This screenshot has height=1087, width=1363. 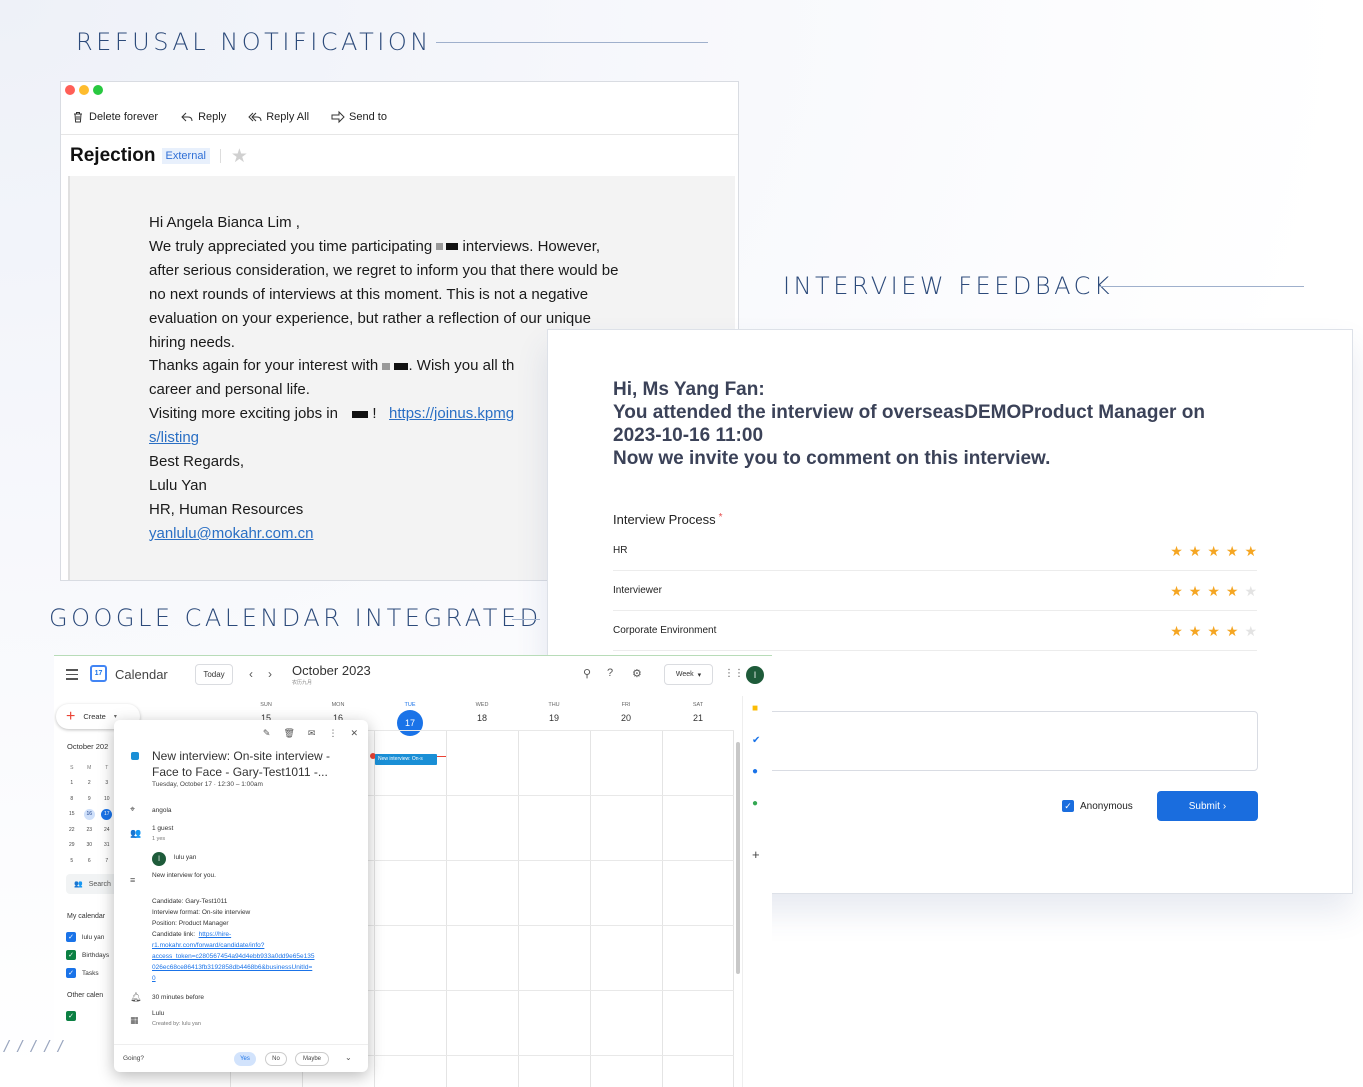 What do you see at coordinates (82, 973) in the screenshot?
I see `calendar-toggle: ✓ Tasks` at bounding box center [82, 973].